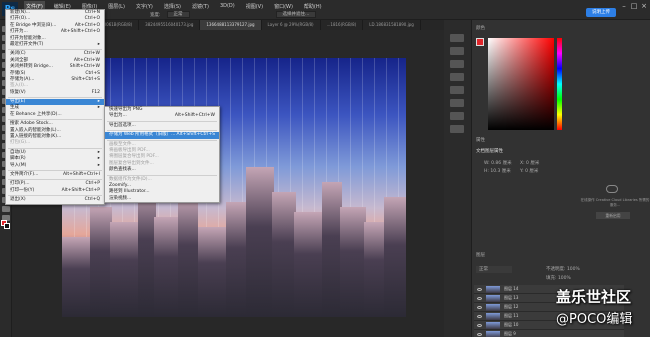 The width and height of the screenshot is (650, 337). I want to click on cloud-upload-button: 说明上传, so click(601, 12).